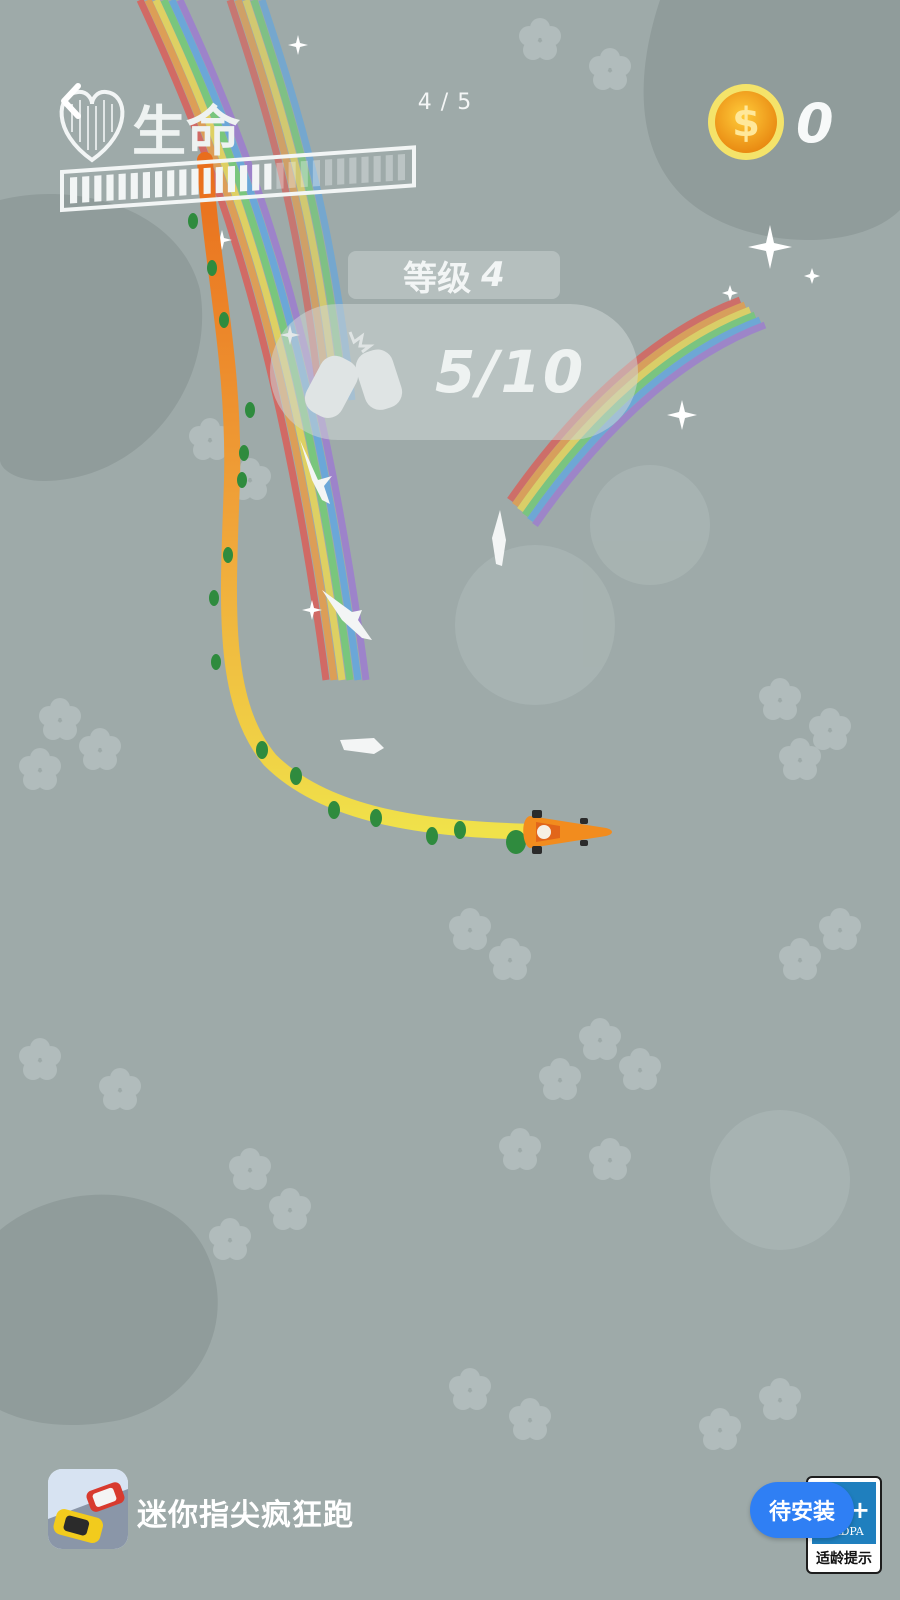 The height and width of the screenshot is (1600, 900). What do you see at coordinates (844, 1559) in the screenshot?
I see `rating-caption: 适龄提示` at bounding box center [844, 1559].